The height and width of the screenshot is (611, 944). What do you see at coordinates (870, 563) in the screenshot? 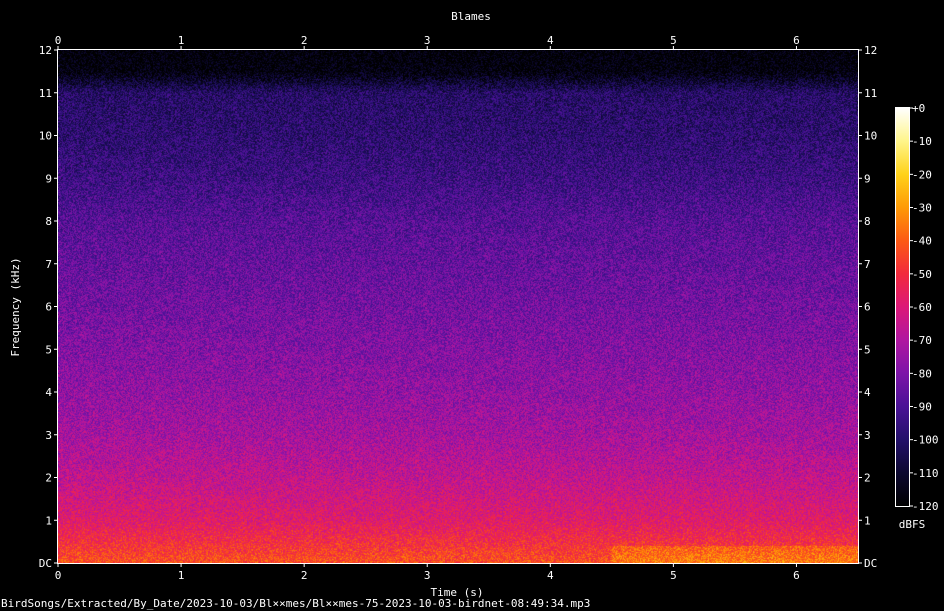
I see `y-tick-label-right-0: DC` at bounding box center [870, 563].